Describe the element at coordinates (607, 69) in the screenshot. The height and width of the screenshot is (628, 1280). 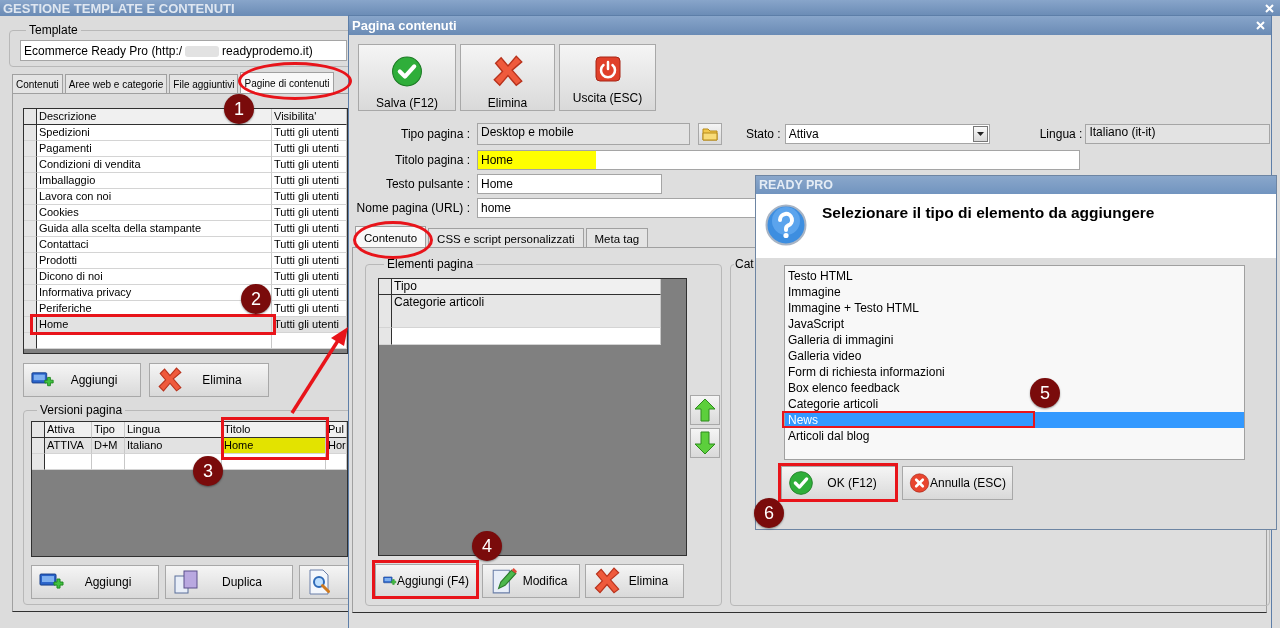
I see `power-icon` at that location.